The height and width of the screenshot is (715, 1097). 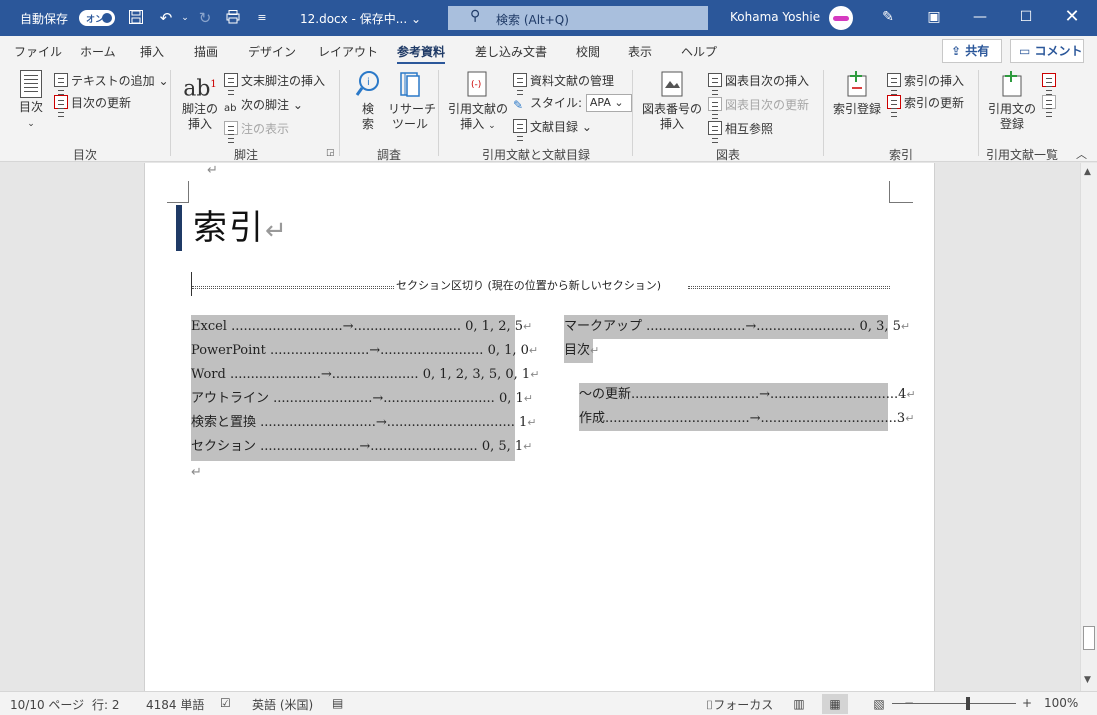 I want to click on maximize-icon: ☐, so click(x=1026, y=18).